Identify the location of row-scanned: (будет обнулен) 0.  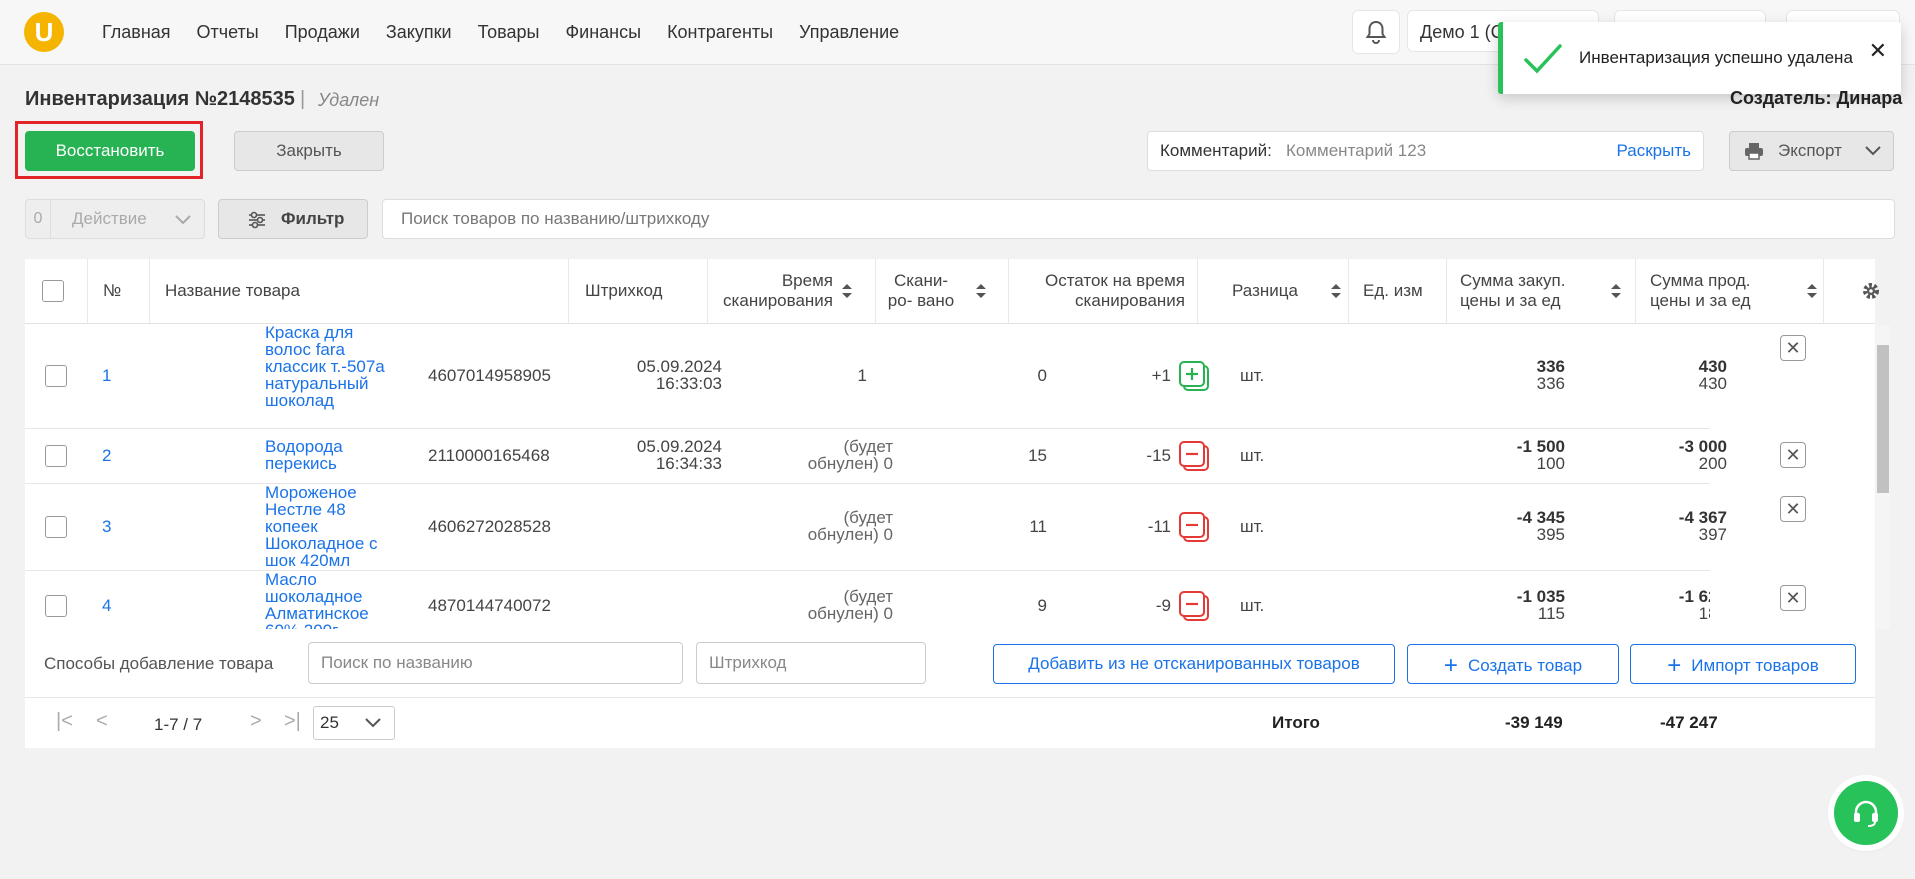
(850, 605).